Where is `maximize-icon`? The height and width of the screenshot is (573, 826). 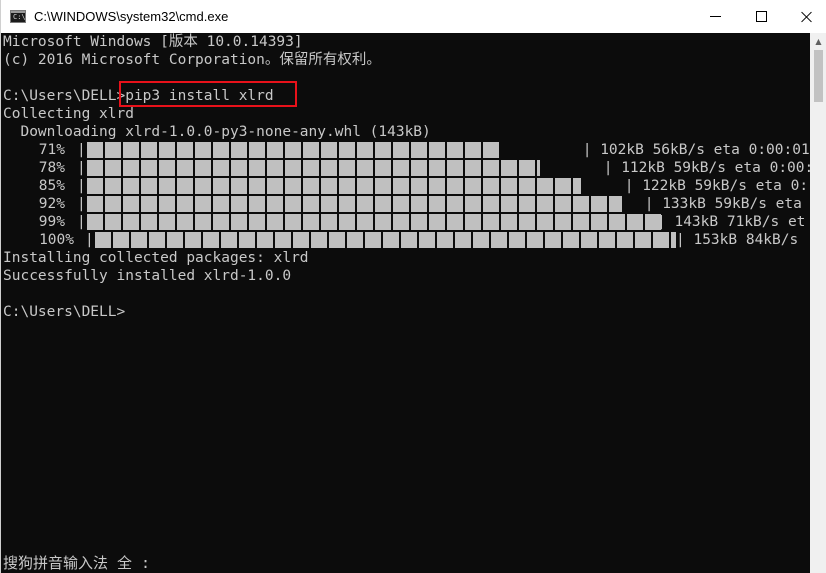 maximize-icon is located at coordinates (761, 16).